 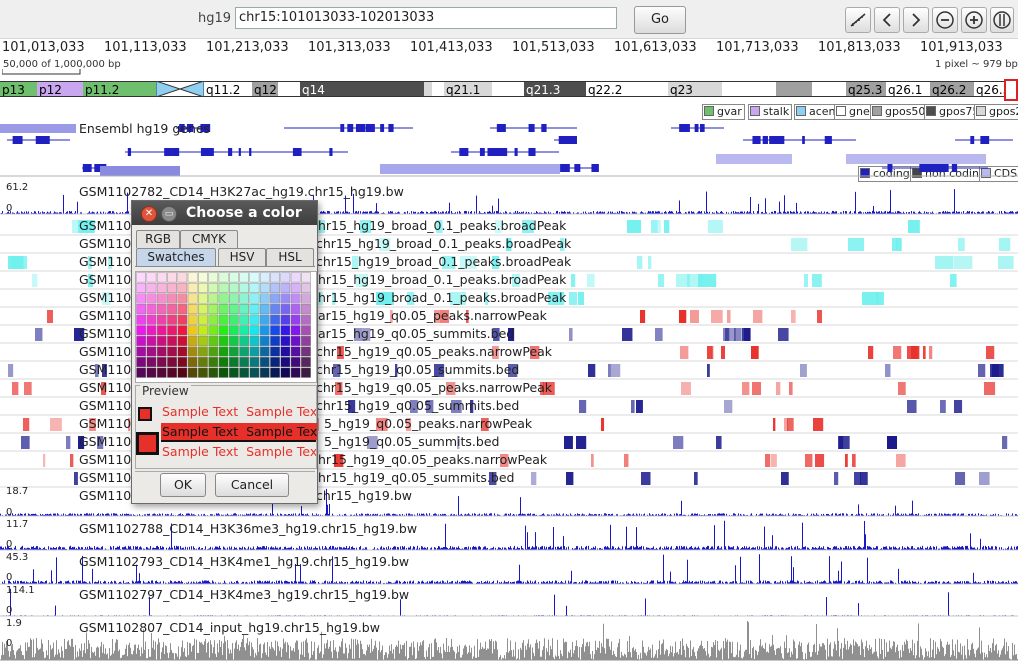 What do you see at coordinates (426, 18) in the screenshot?
I see `locus-input: chr15:101013033-102013033` at bounding box center [426, 18].